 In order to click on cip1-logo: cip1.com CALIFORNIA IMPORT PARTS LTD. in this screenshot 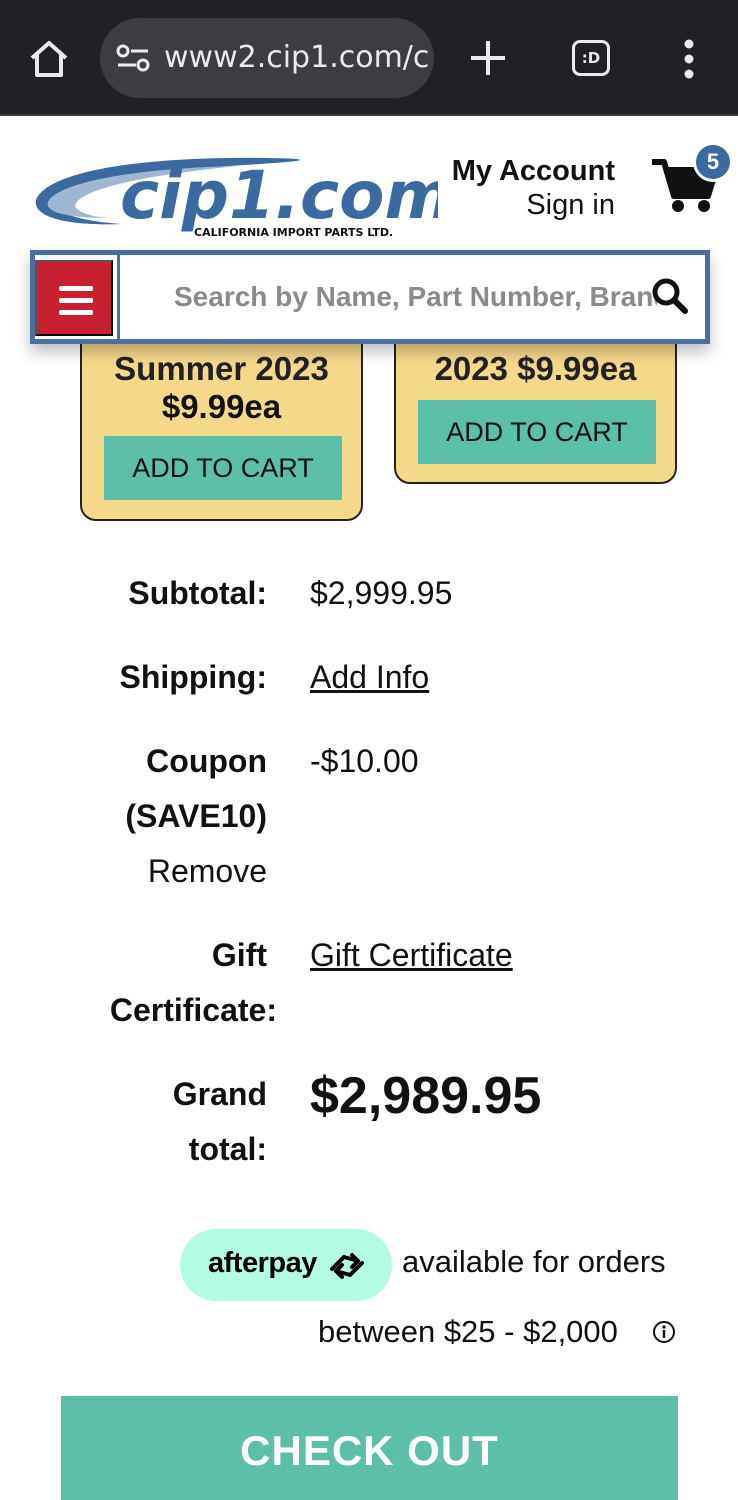, I will do `click(233, 194)`.